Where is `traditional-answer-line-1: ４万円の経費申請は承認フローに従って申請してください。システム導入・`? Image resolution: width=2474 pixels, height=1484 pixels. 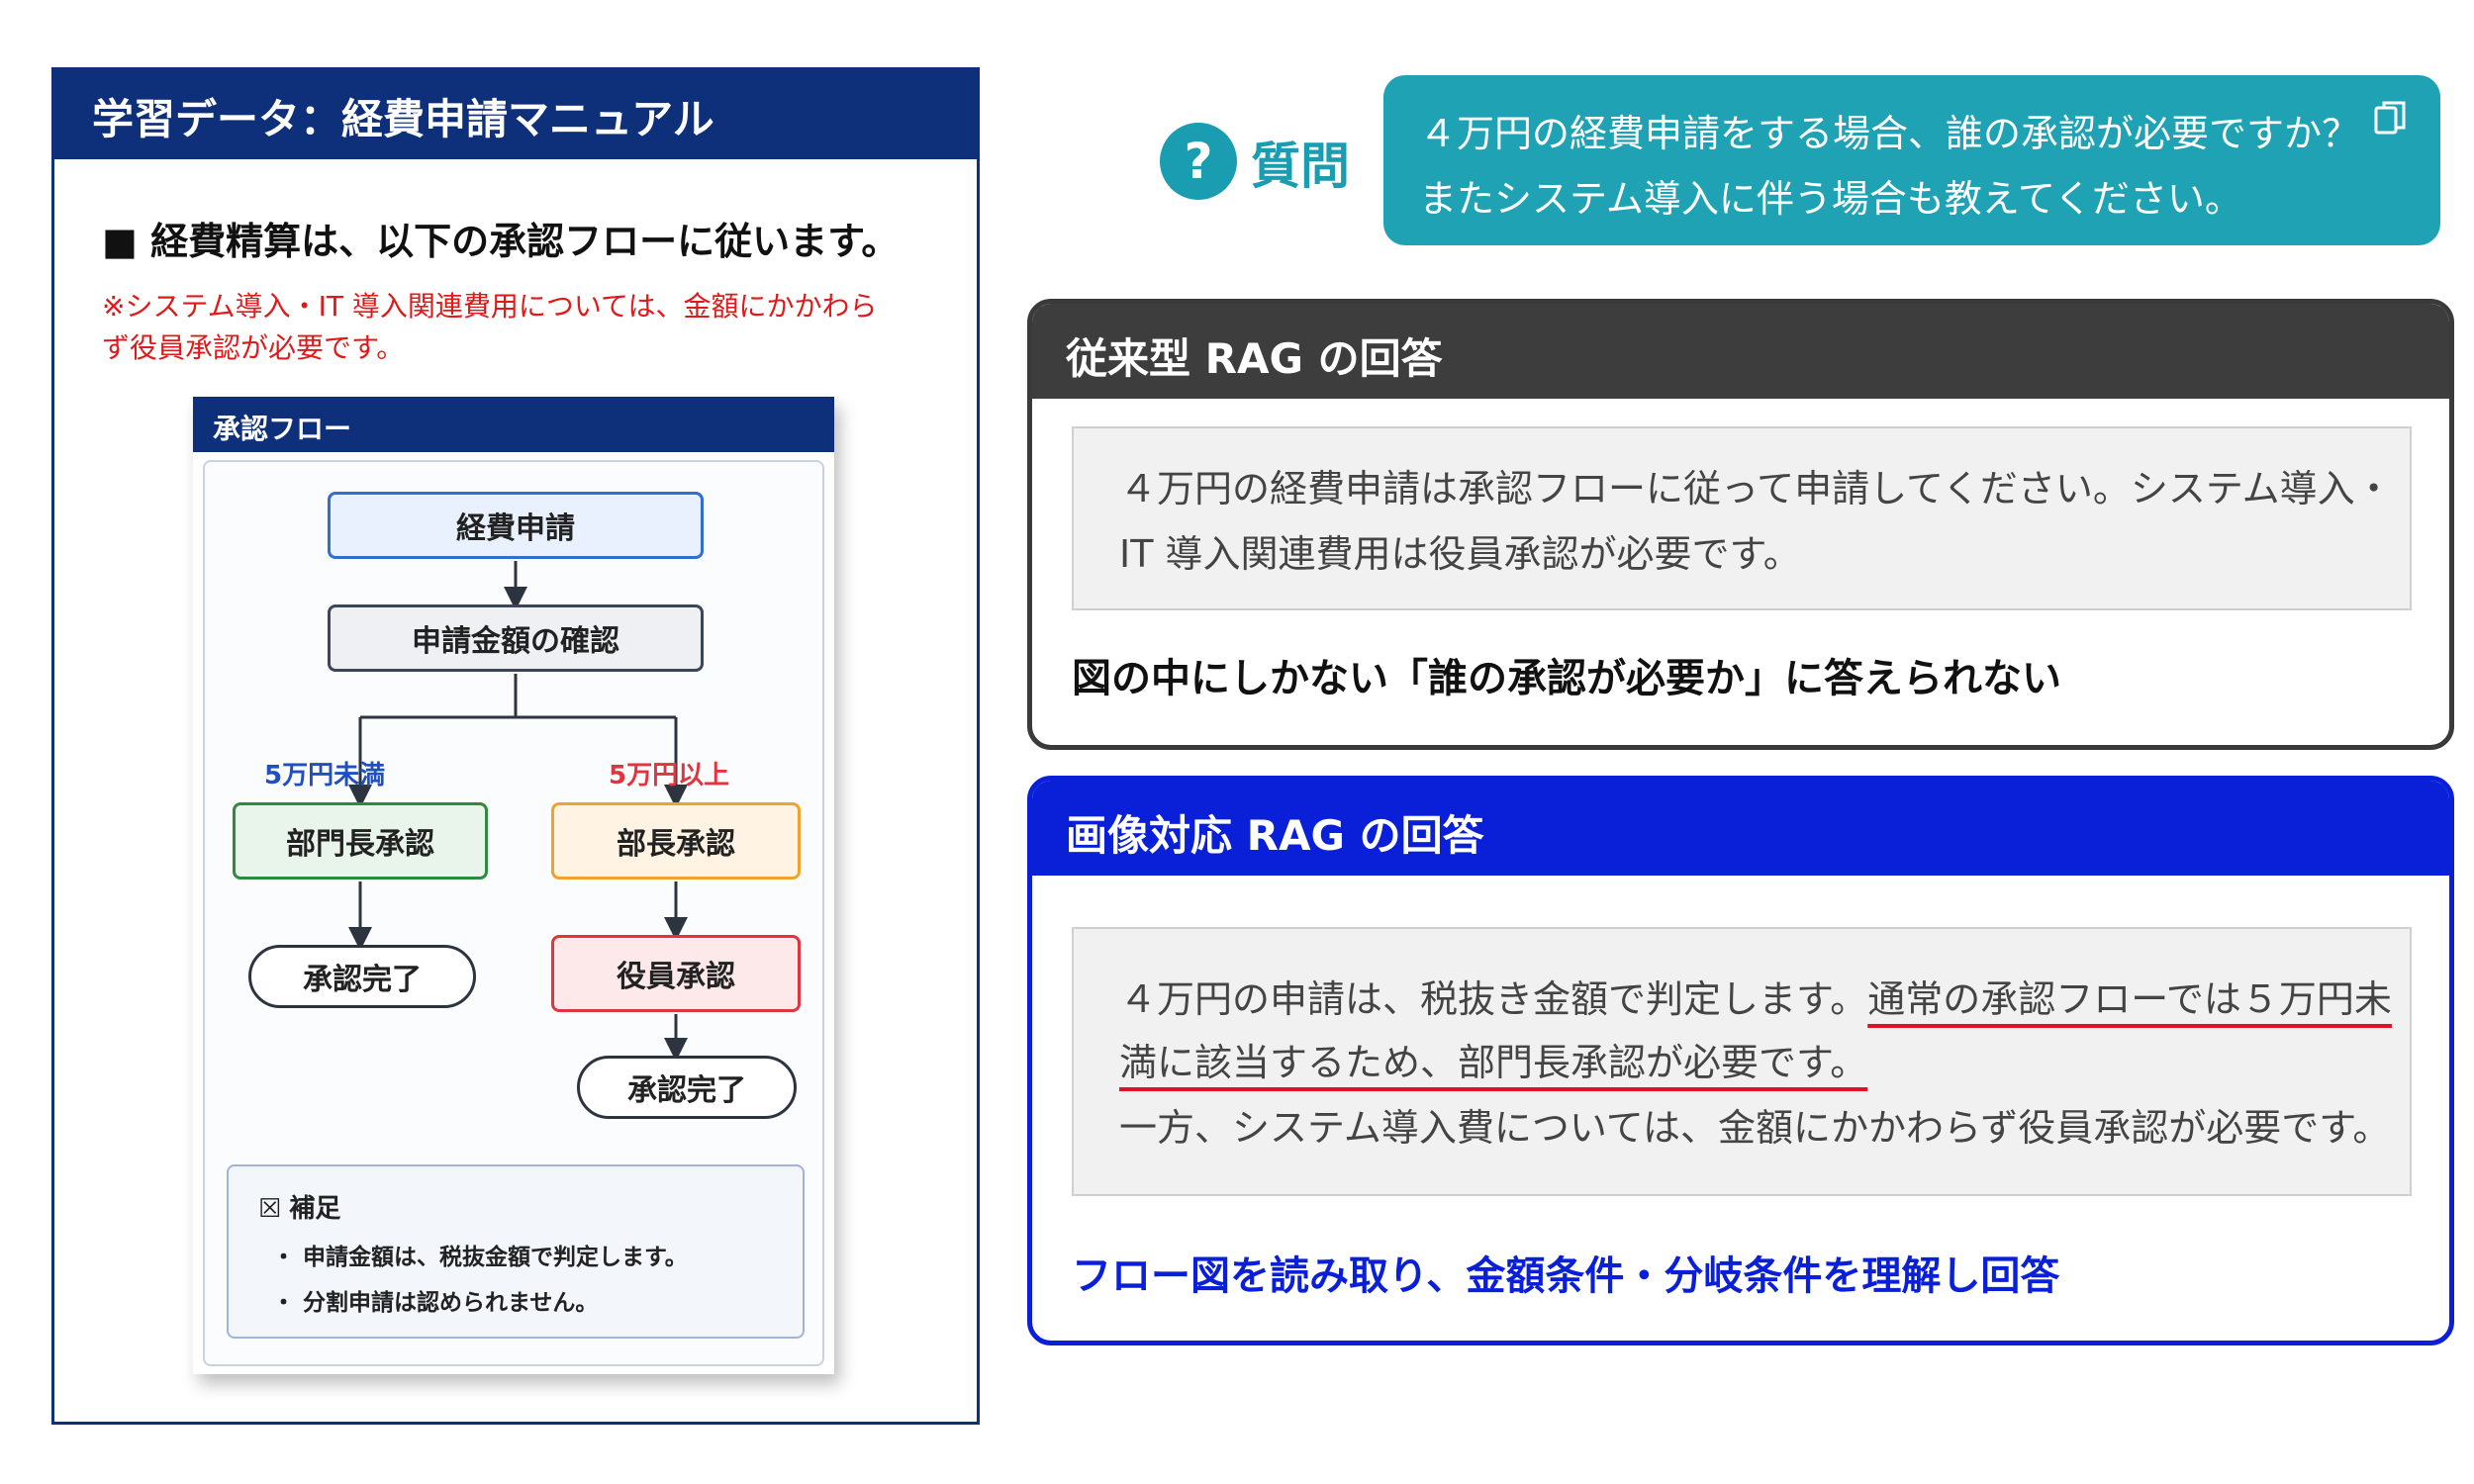 traditional-answer-line-1: ４万円の経費申請は承認フローに従って申請してください。システム導入・ is located at coordinates (1756, 488).